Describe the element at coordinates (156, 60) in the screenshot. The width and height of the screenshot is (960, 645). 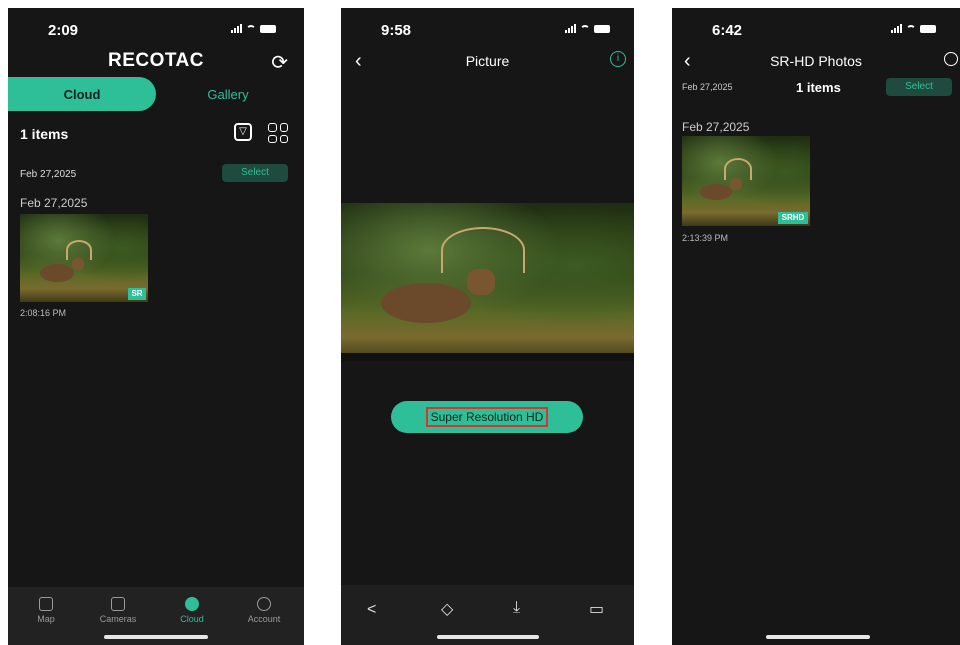
I see `app-brand: RECOTAC` at that location.